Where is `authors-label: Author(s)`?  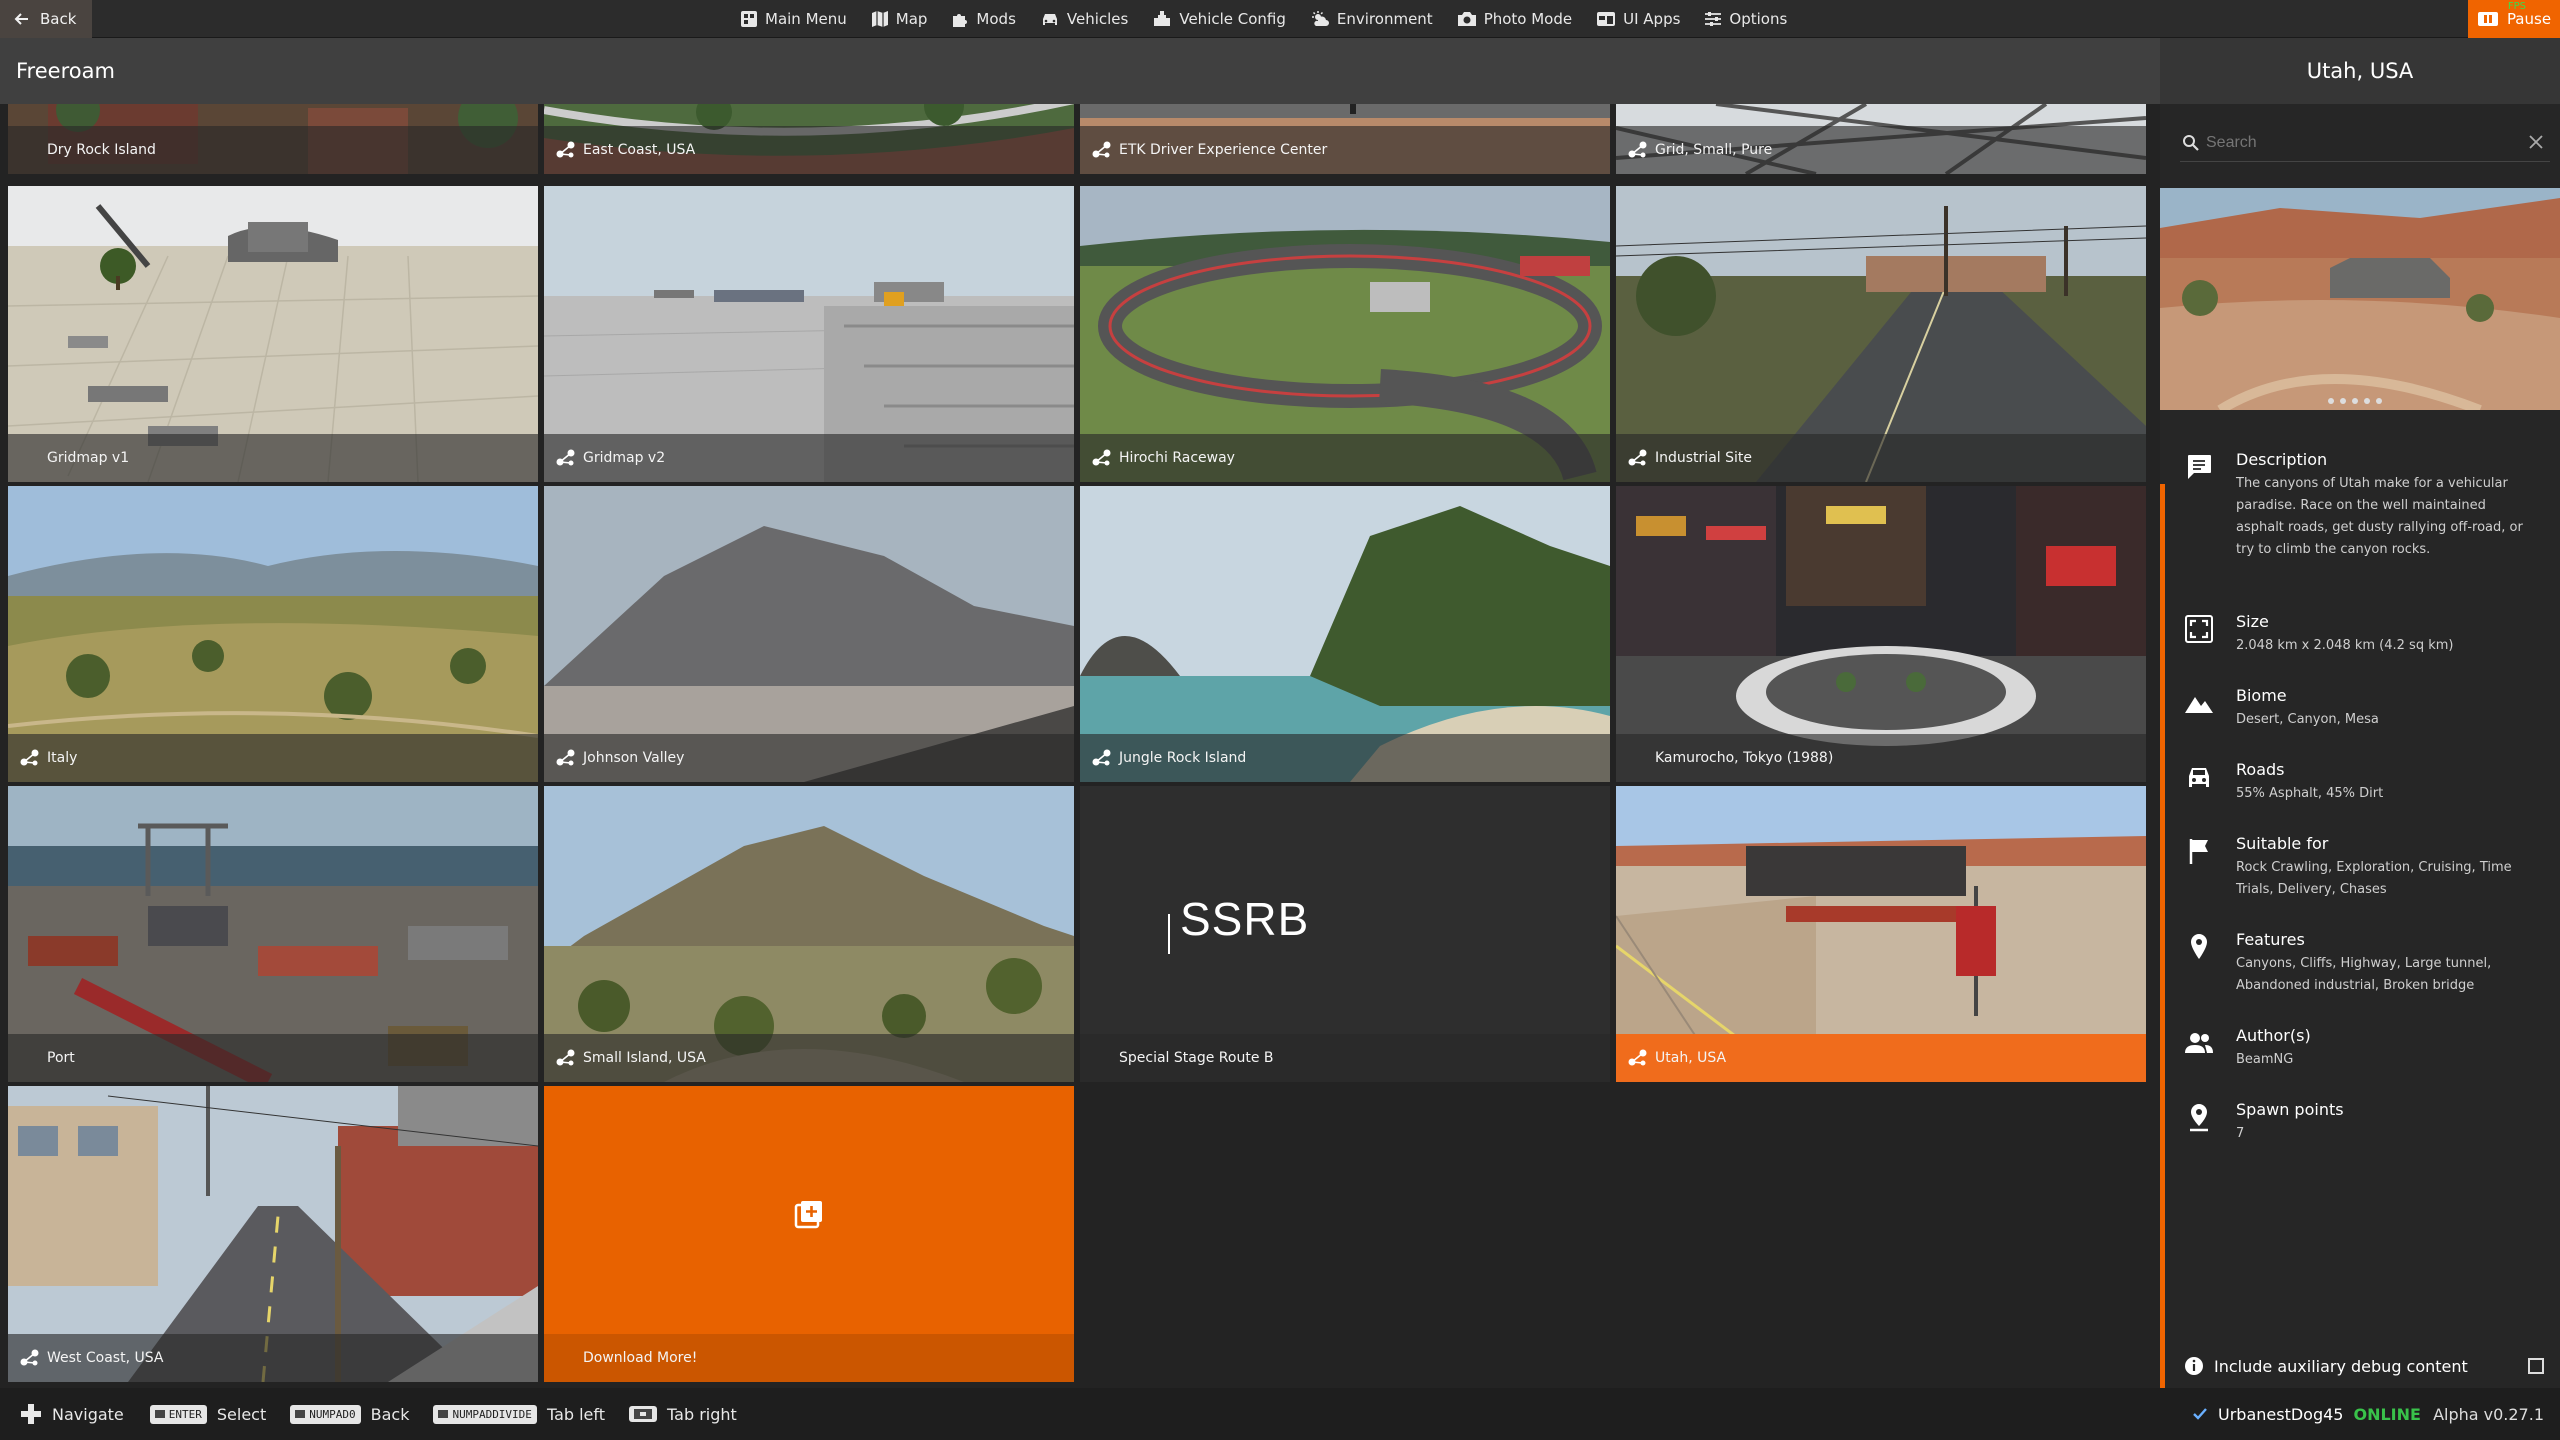
authors-label: Author(s) is located at coordinates (2273, 1035).